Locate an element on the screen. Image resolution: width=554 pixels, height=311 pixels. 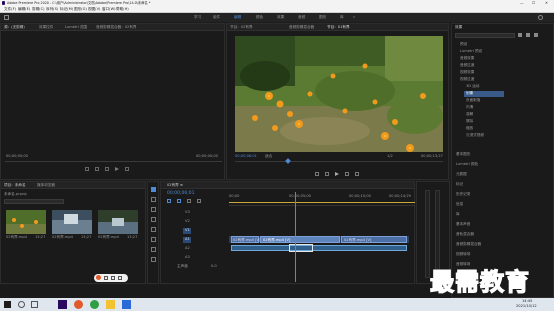
go-to-out-icon is located at coordinates (357, 174).